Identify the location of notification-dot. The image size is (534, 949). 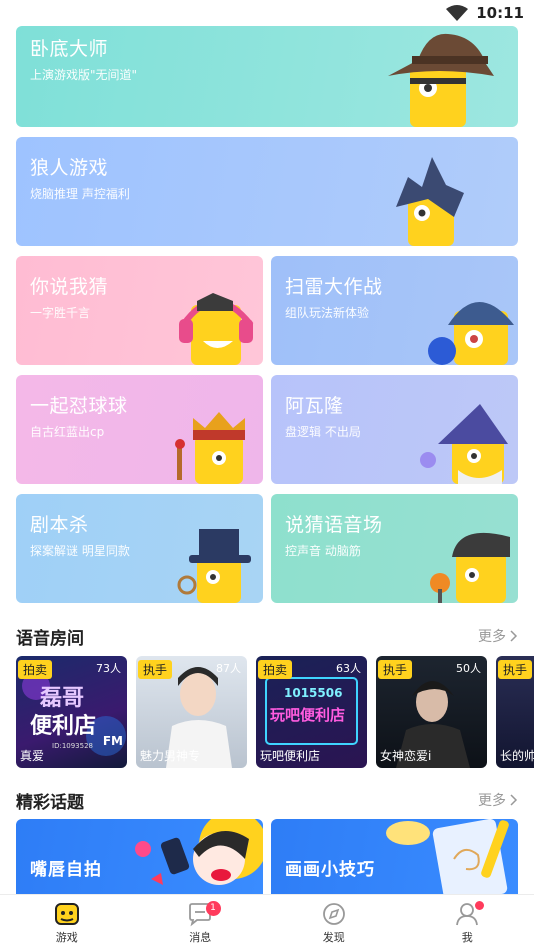
(479, 905).